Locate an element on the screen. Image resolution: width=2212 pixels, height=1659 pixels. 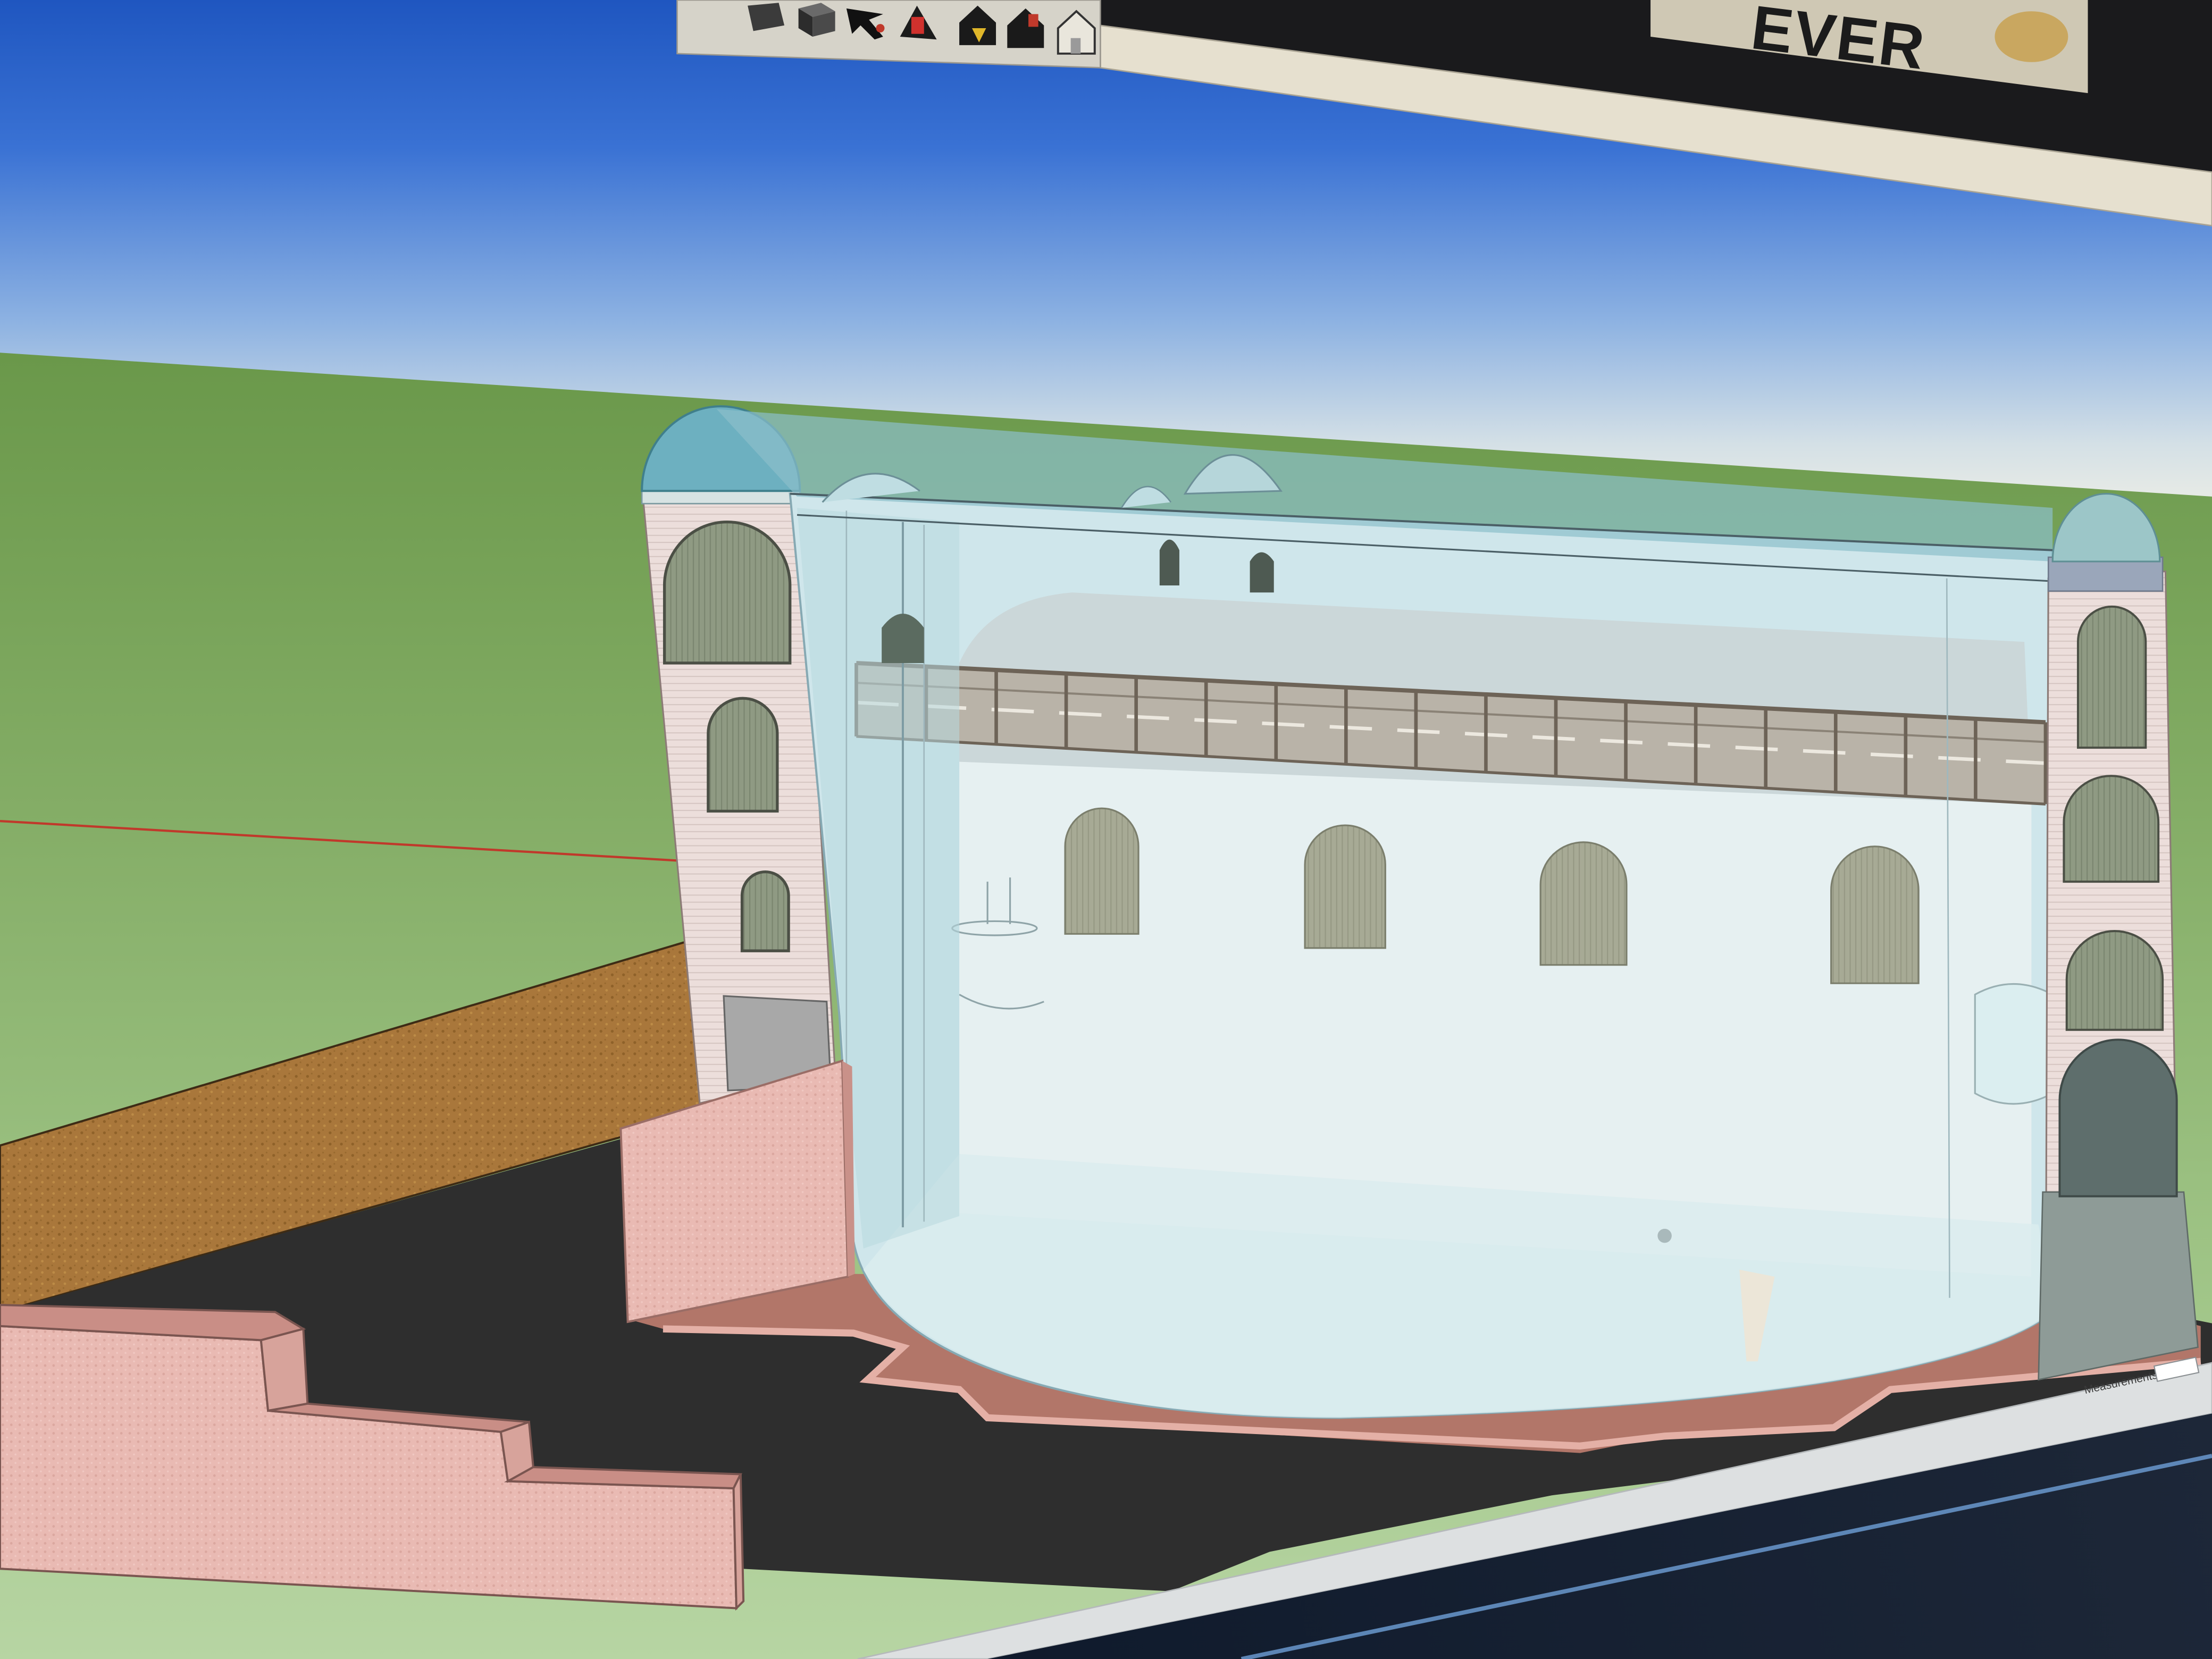
glass-cylinder is located at coordinates (2014, 1044).